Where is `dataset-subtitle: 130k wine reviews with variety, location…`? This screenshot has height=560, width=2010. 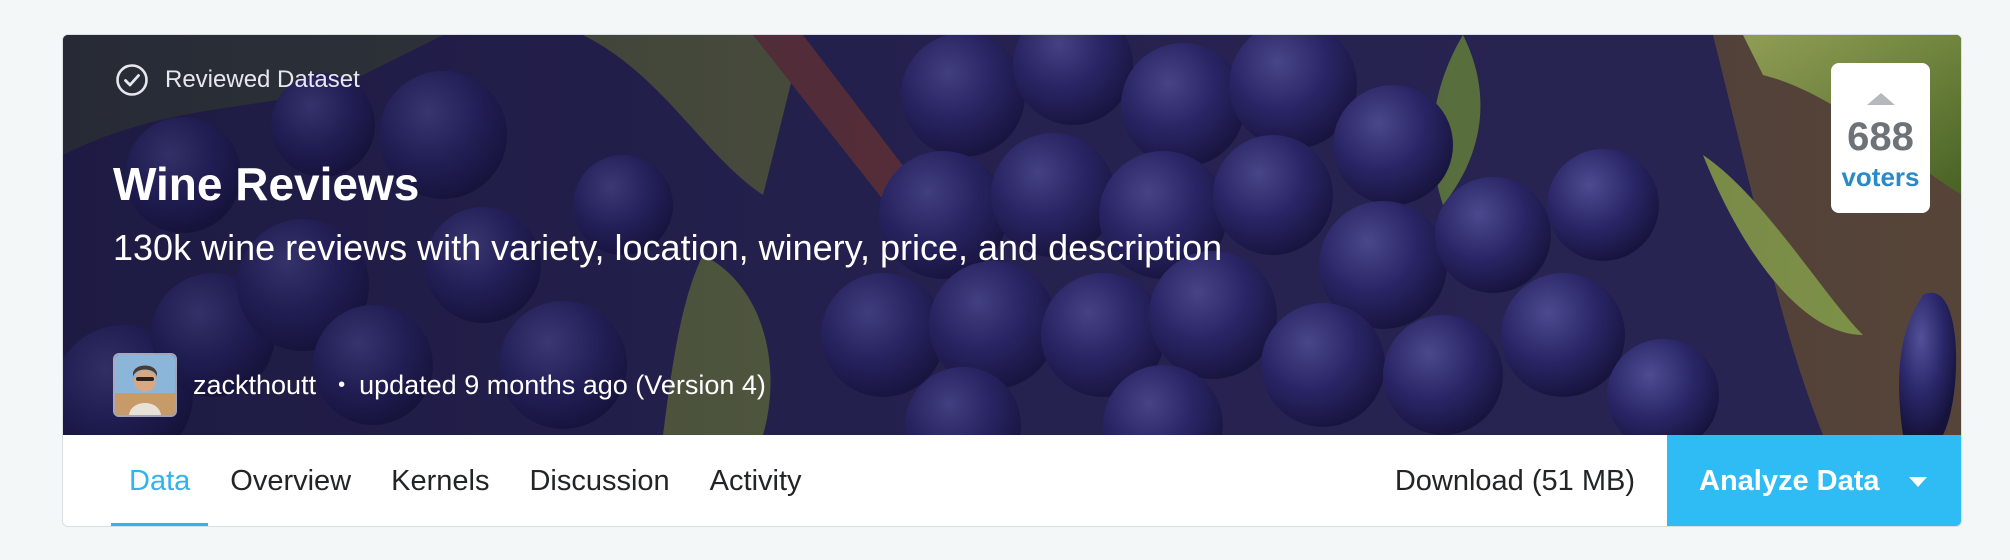 dataset-subtitle: 130k wine reviews with variety, location… is located at coordinates (668, 247).